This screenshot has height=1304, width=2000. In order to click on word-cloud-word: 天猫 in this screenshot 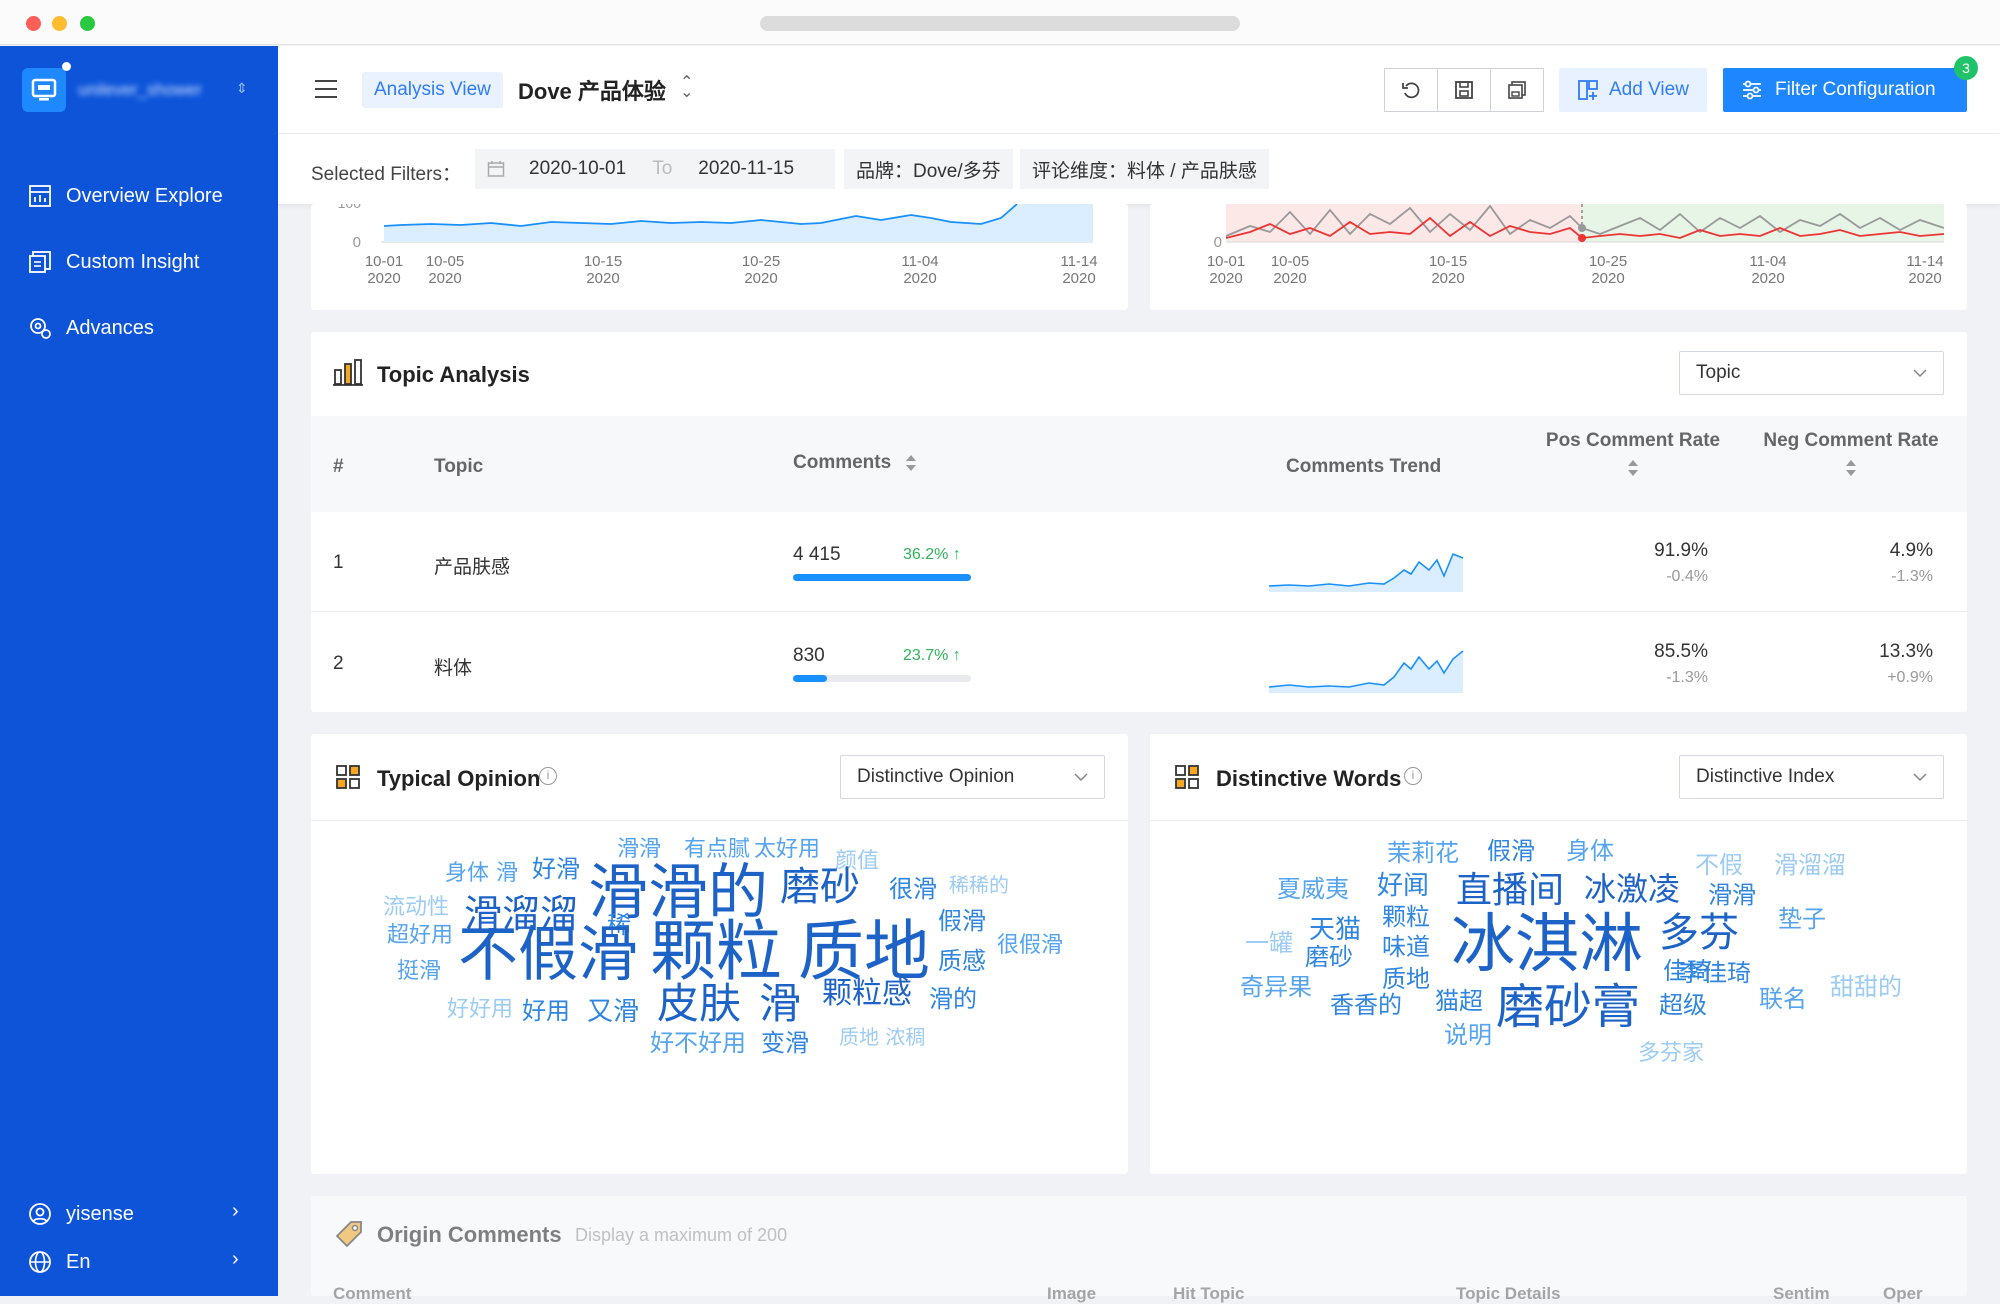, I will do `click(1335, 930)`.